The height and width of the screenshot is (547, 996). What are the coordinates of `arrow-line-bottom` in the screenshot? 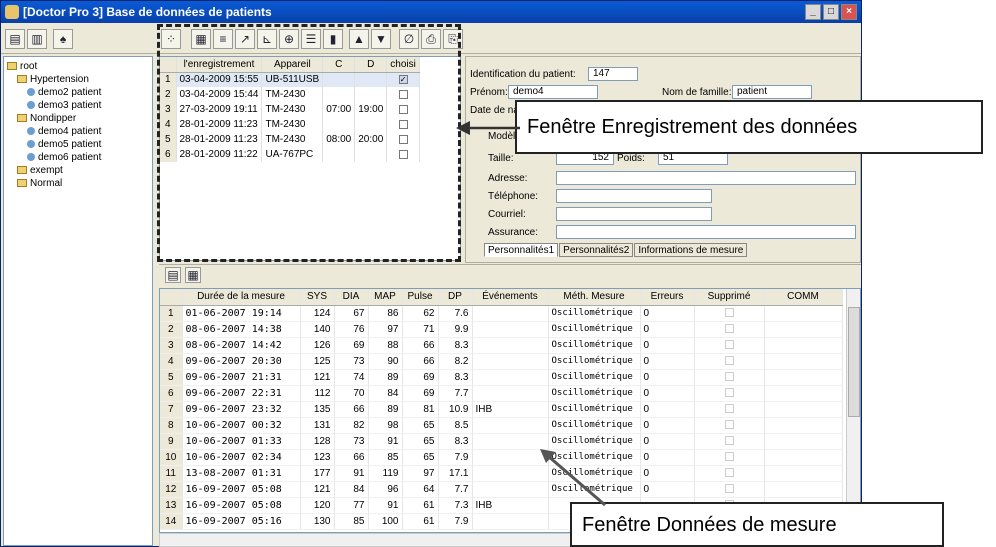 It's located at (576, 480).